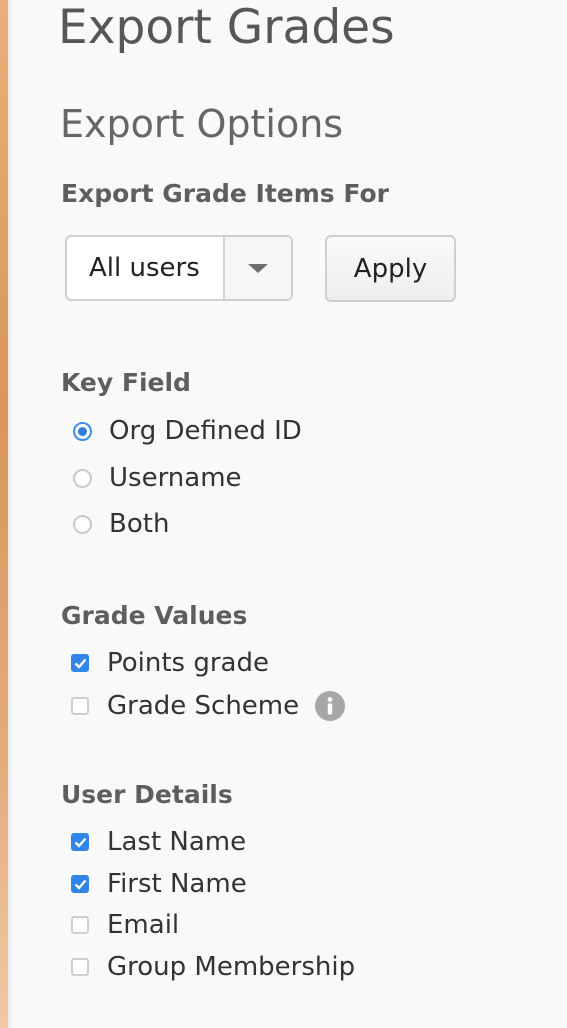  I want to click on export-options-heading: Export Options, so click(202, 124).